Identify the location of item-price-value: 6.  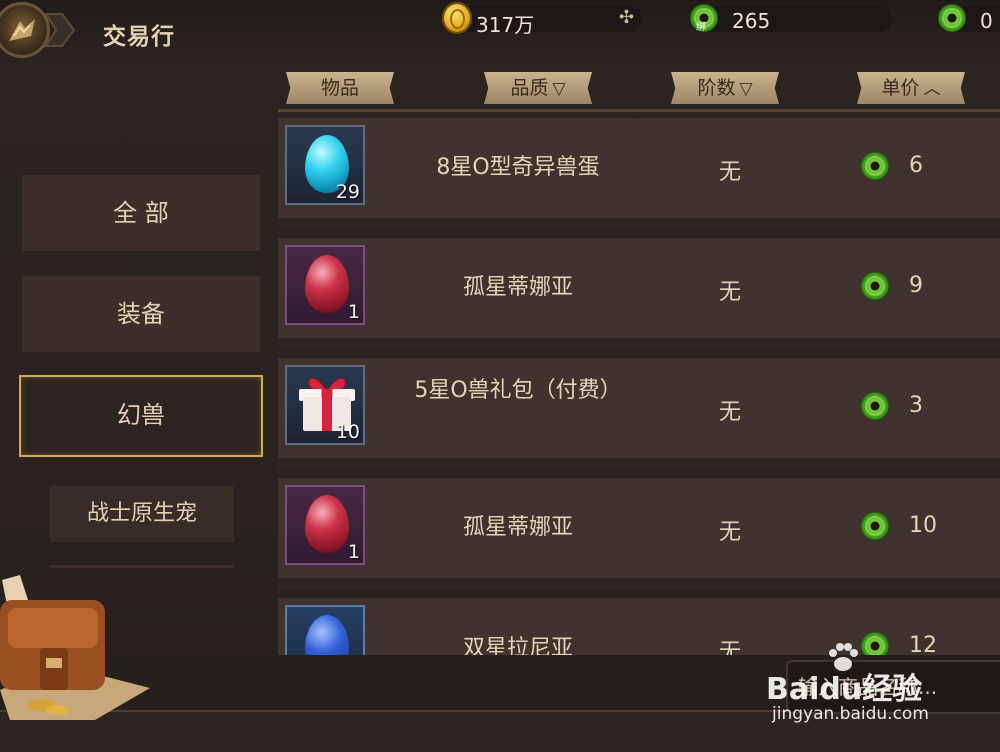
(916, 165).